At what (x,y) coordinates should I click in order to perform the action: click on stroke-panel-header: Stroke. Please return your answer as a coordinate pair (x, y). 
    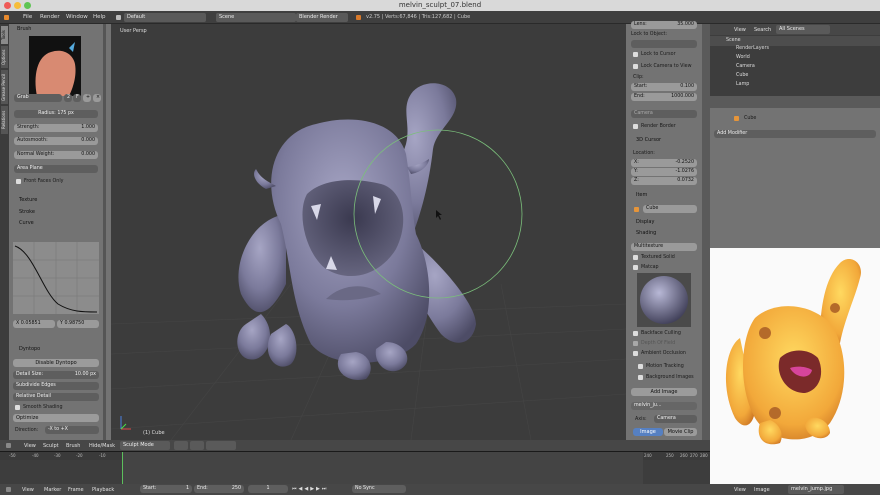
    Looking at the image, I should click on (27, 212).